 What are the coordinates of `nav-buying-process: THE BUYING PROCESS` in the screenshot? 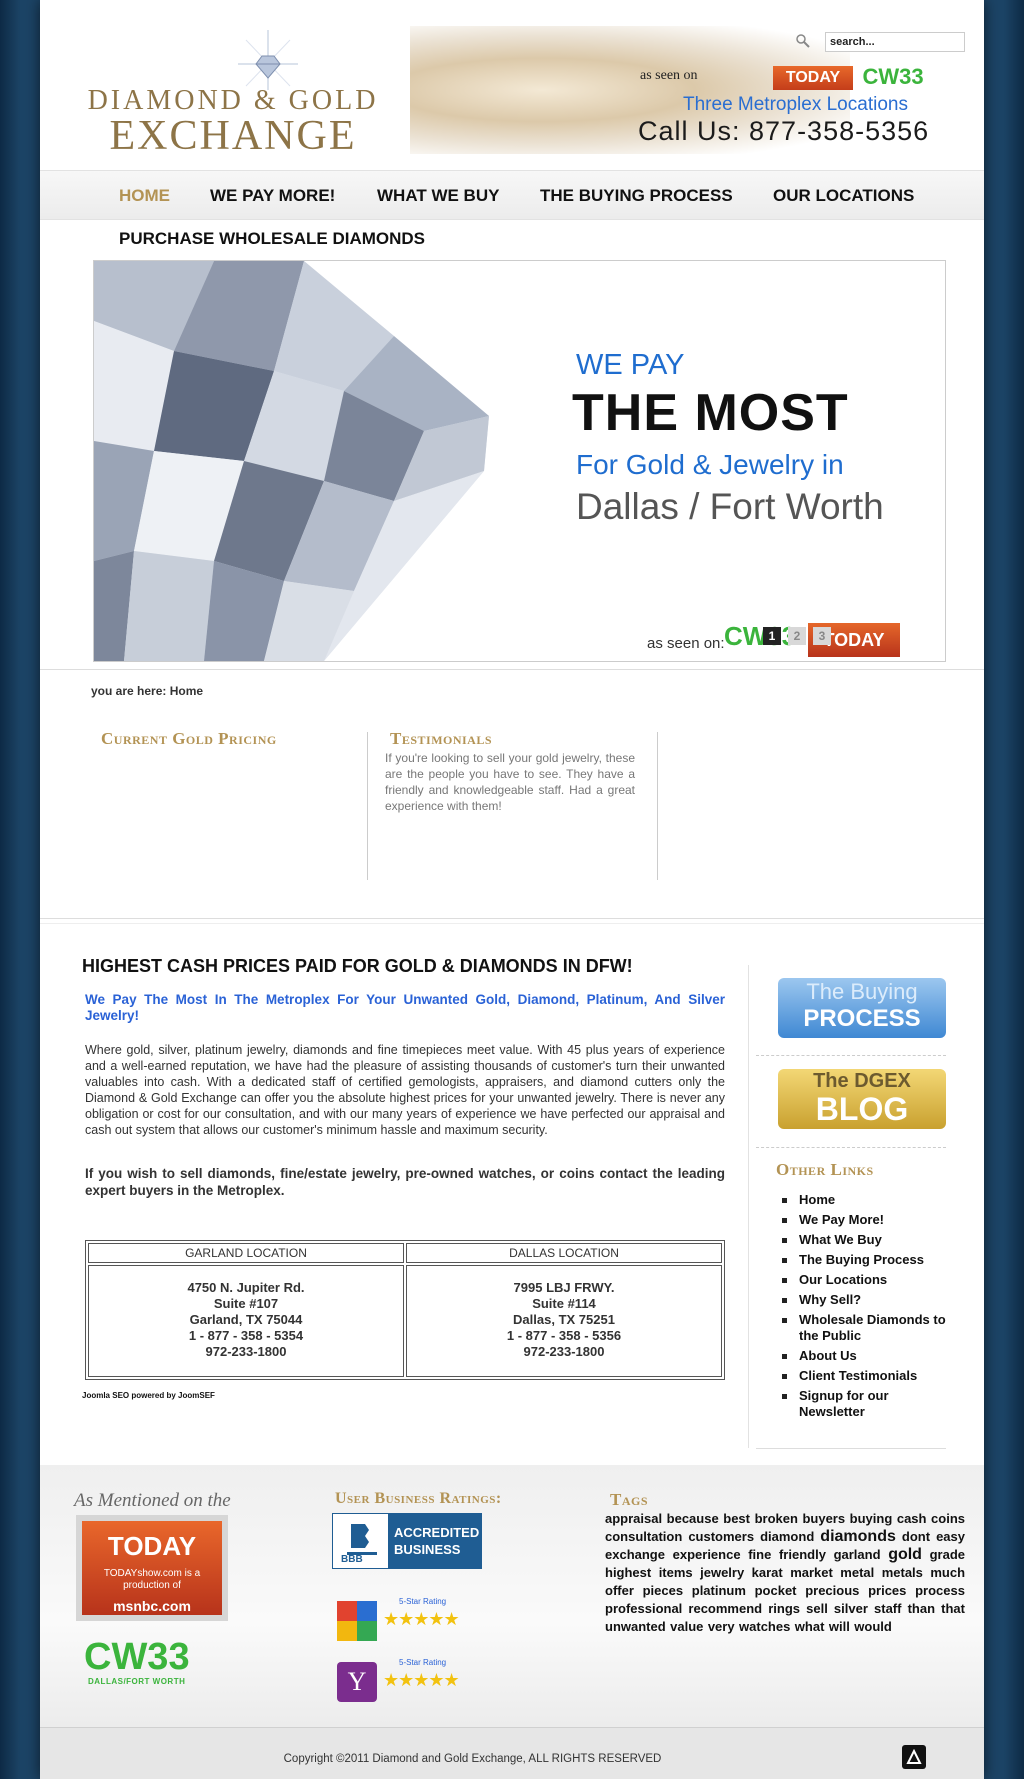 It's located at (636, 196).